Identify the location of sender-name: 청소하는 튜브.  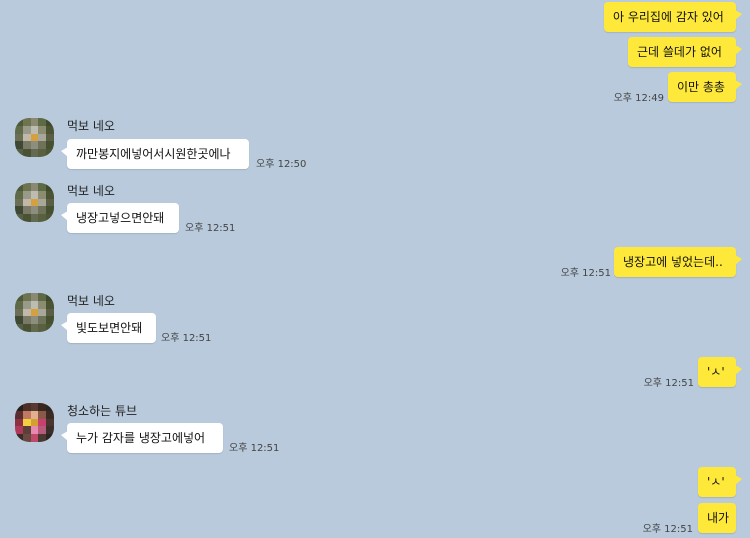
(102, 411).